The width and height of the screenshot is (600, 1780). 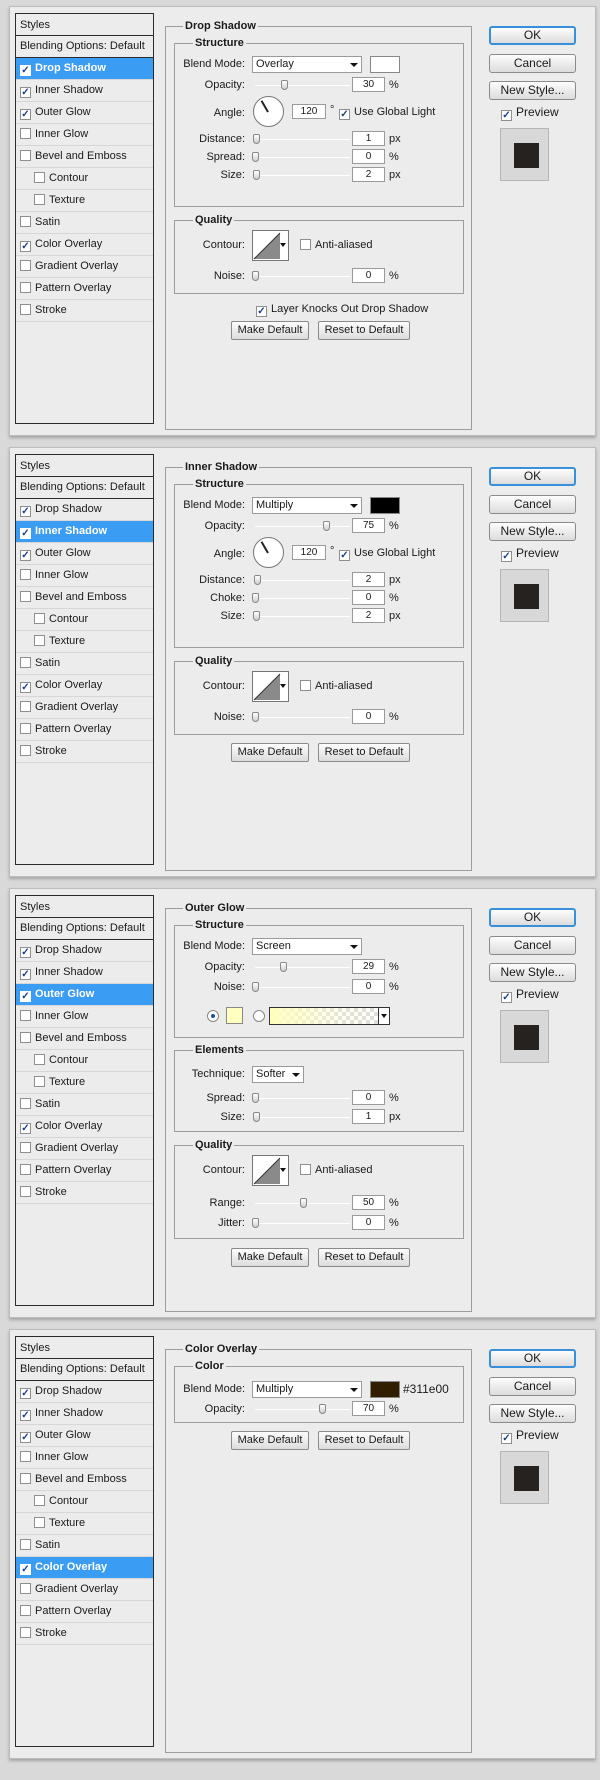 I want to click on range-slider, so click(x=302, y=1203).